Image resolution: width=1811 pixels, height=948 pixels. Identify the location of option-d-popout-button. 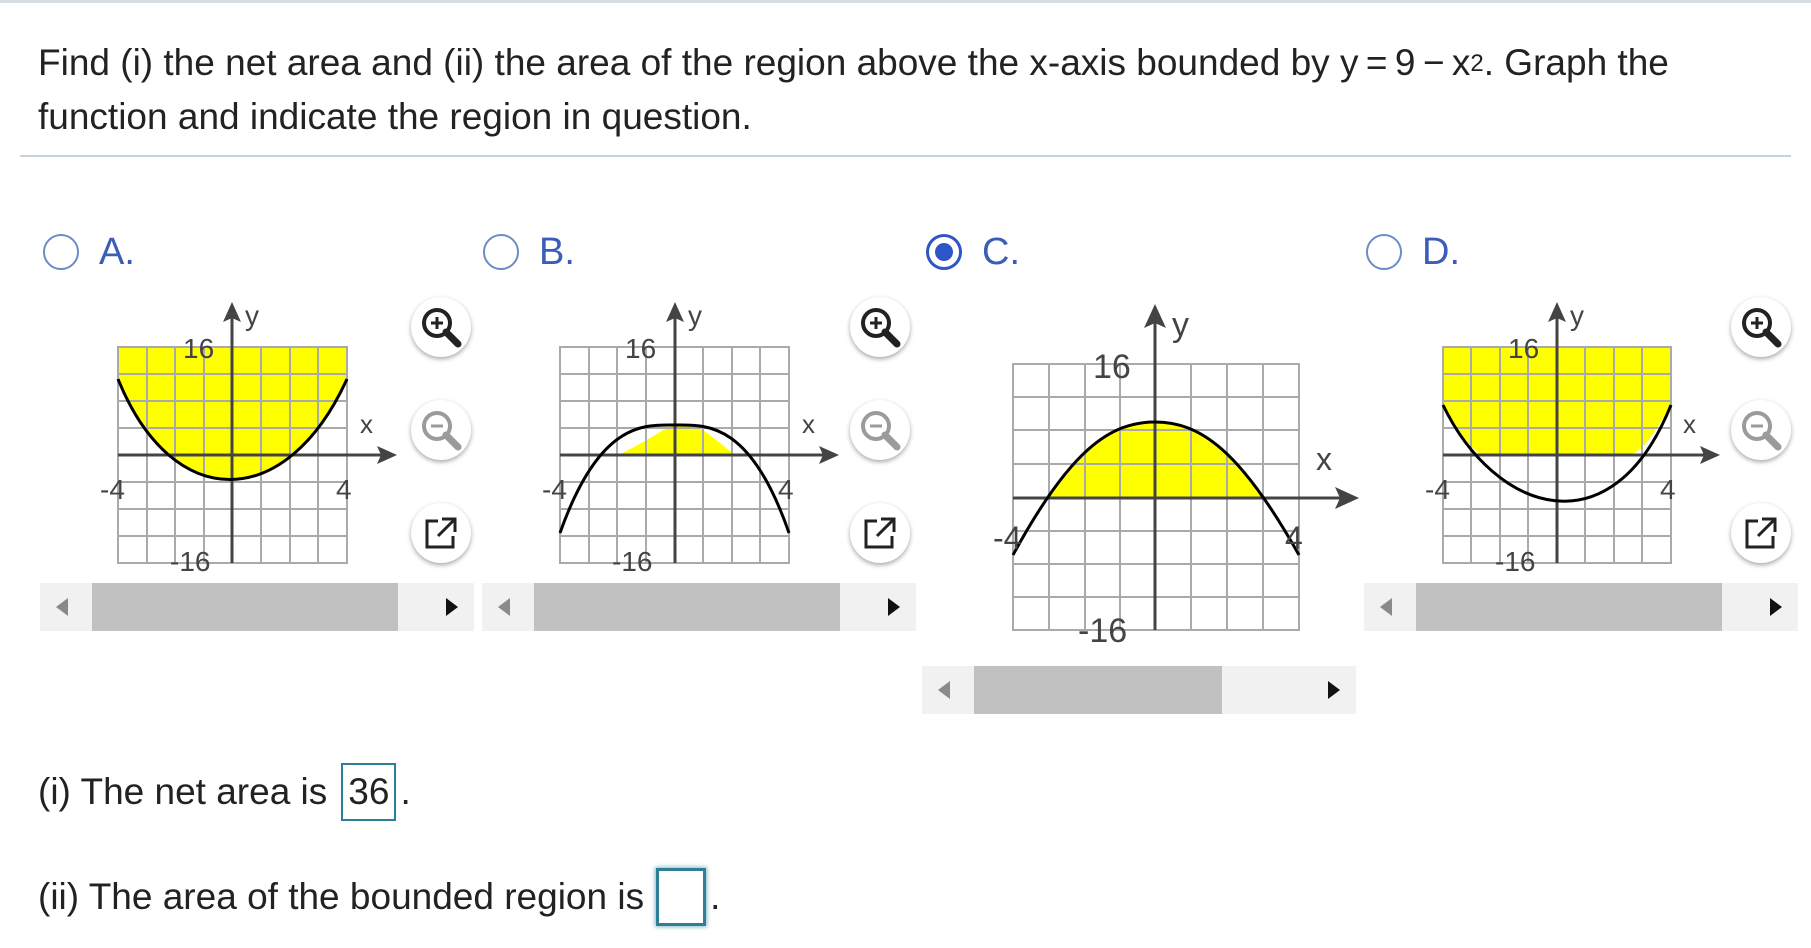
(1761, 533).